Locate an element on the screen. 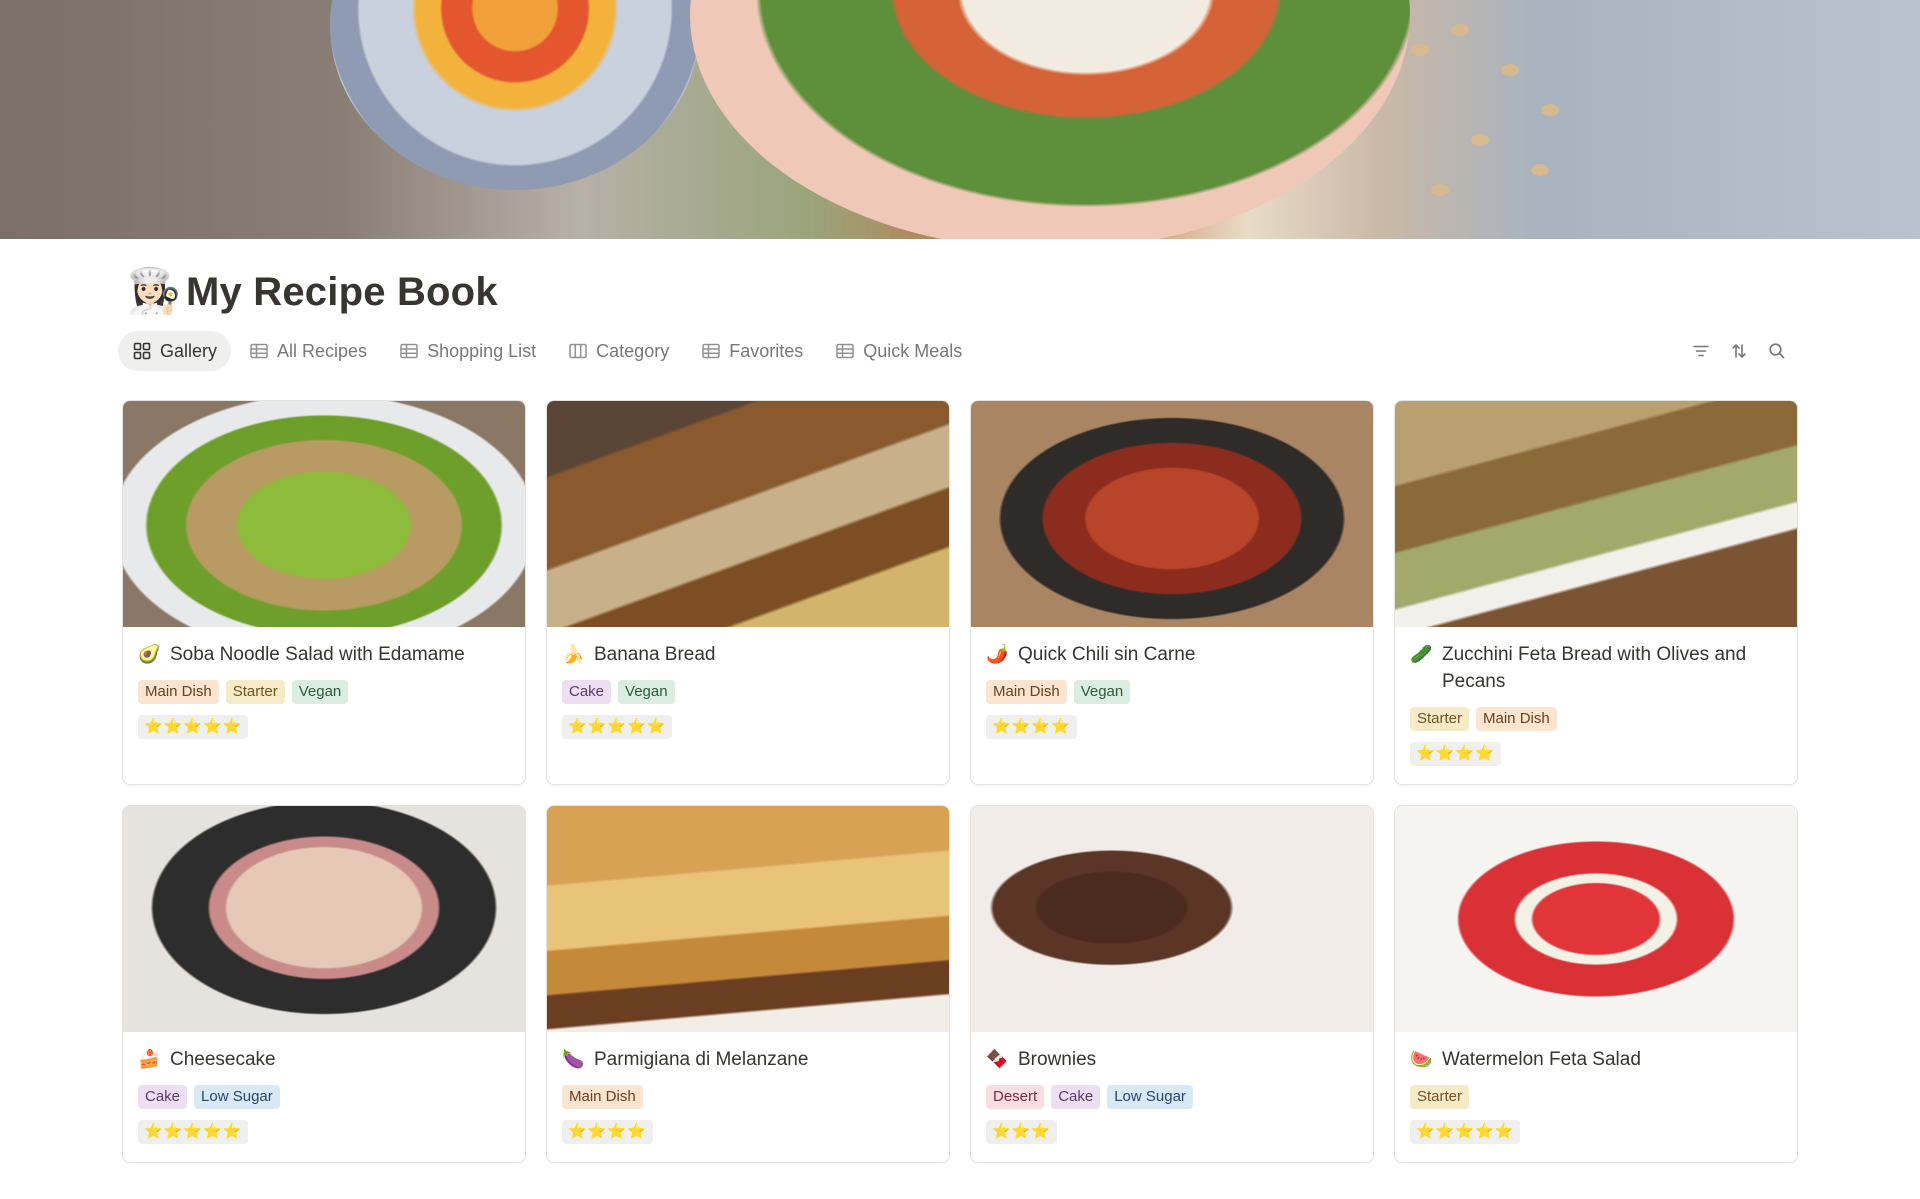  page-title: My Recipe Book is located at coordinates (342, 292).